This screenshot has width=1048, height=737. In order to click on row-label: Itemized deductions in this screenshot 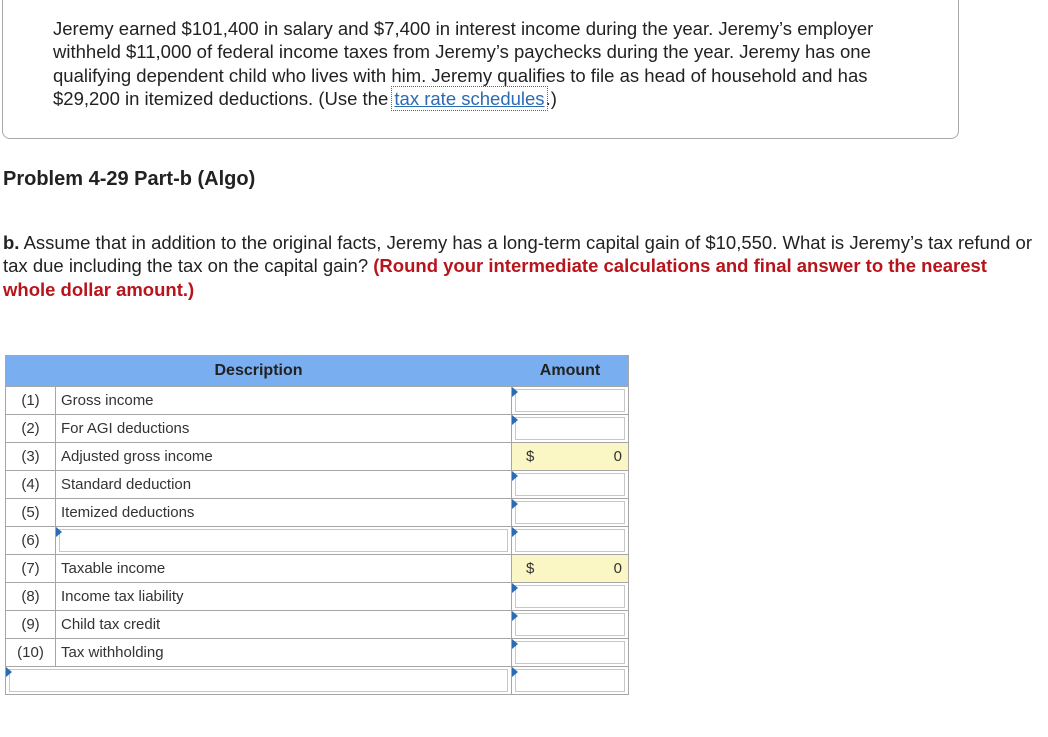, I will do `click(283, 512)`.